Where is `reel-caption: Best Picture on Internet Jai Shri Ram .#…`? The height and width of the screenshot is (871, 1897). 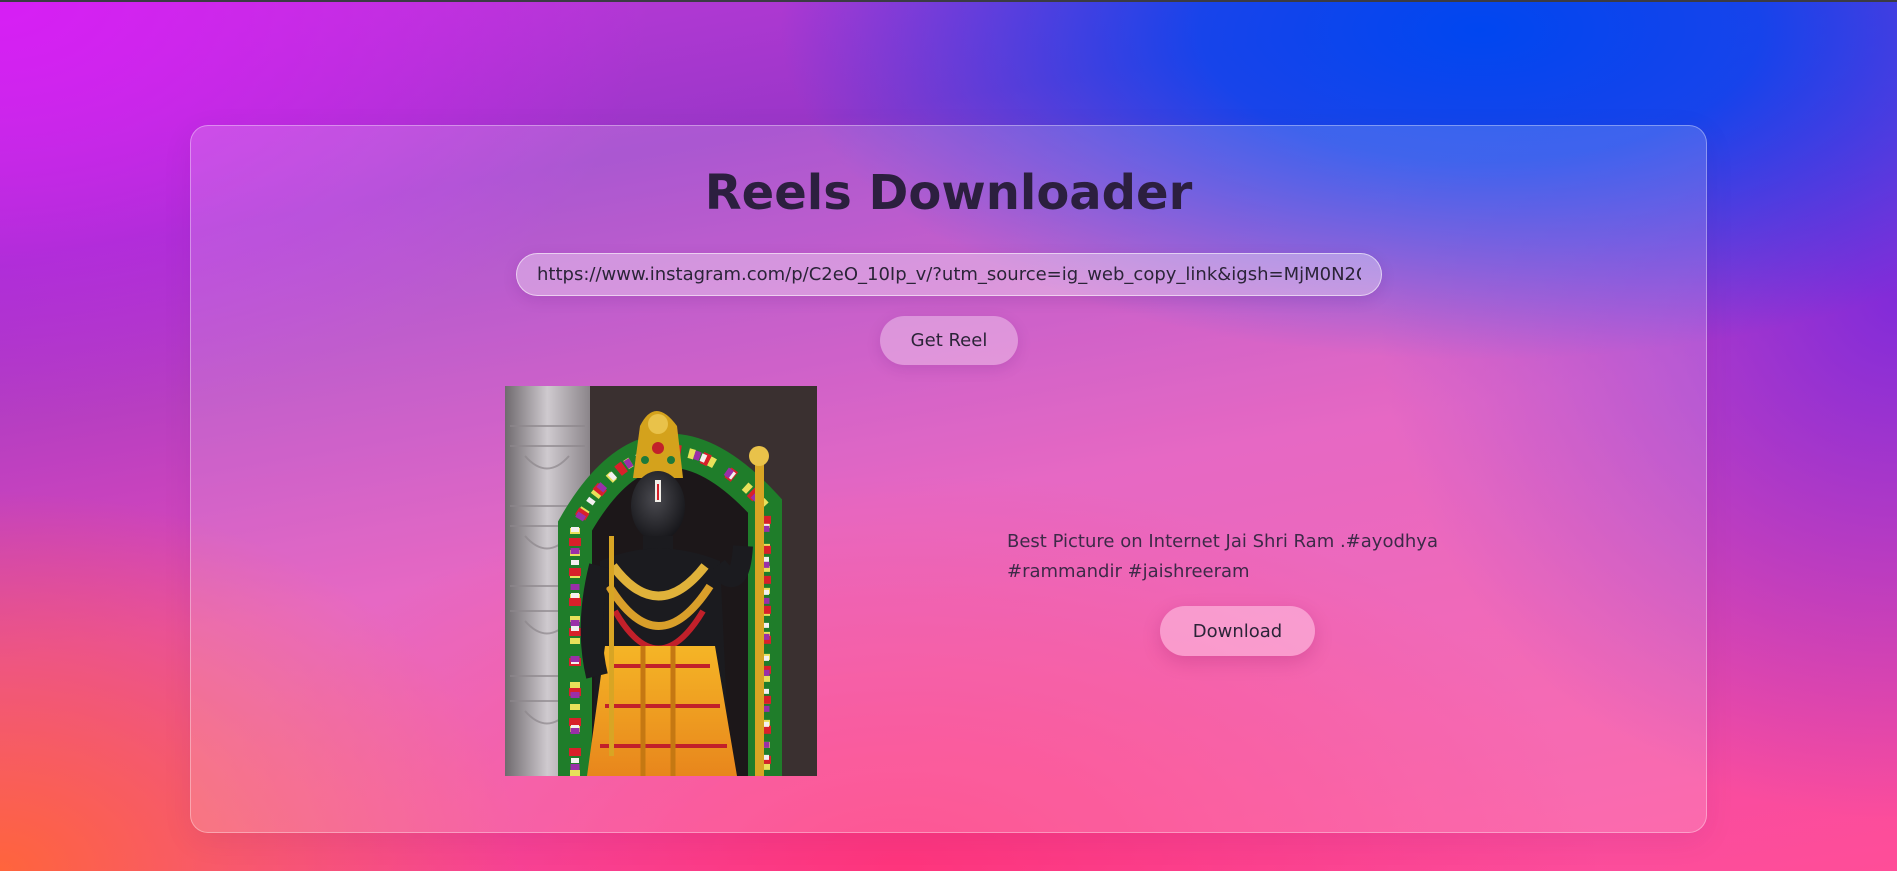
reel-caption: Best Picture on Internet Jai Shri Ram .#… is located at coordinates (1222, 556).